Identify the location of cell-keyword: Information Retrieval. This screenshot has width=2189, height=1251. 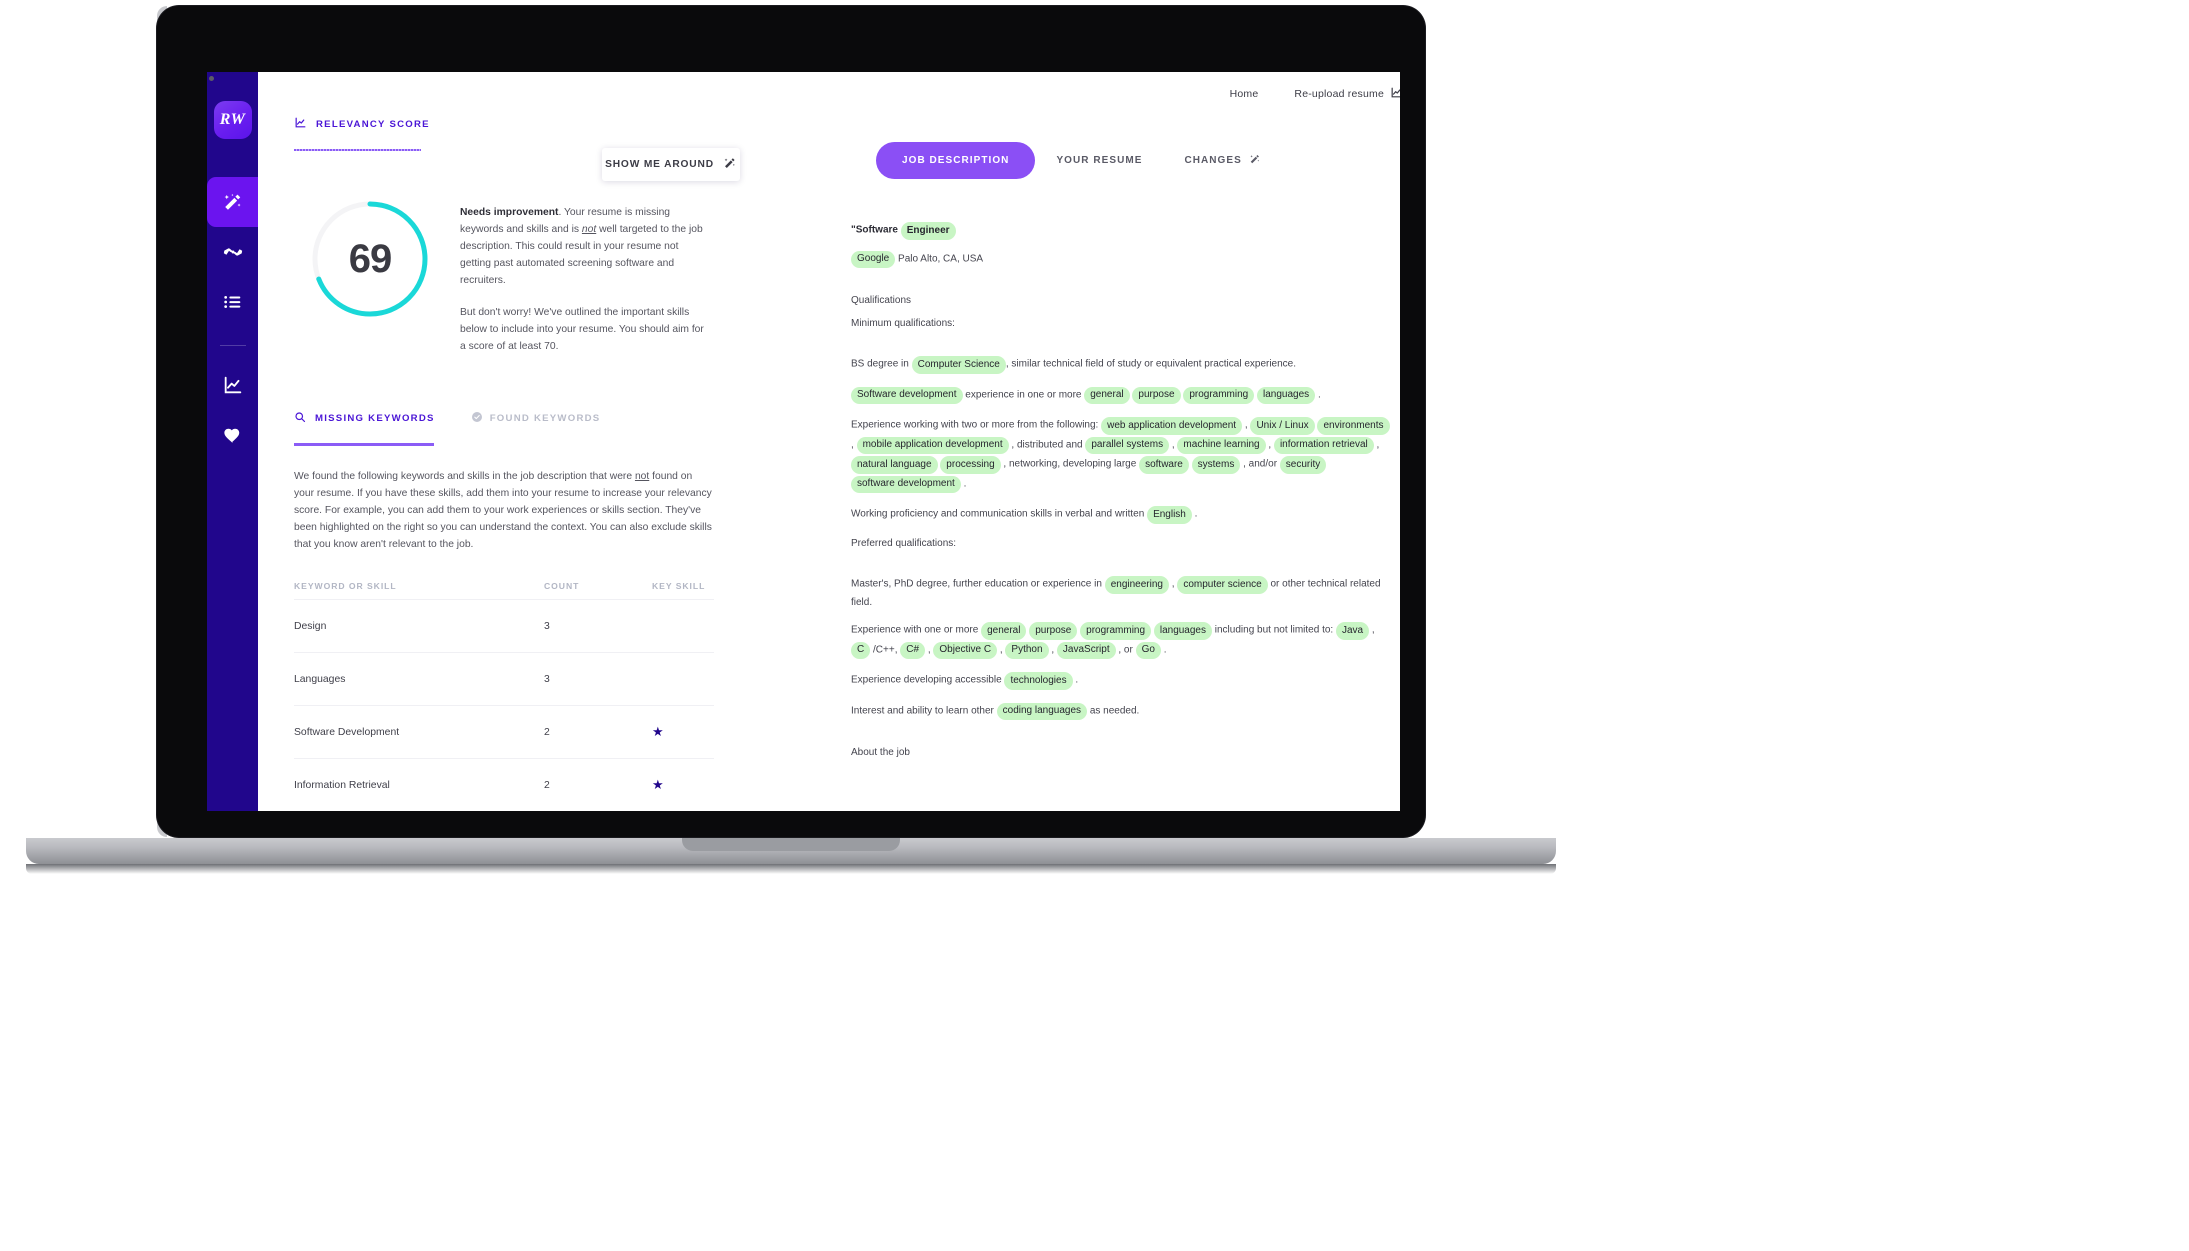
(342, 785).